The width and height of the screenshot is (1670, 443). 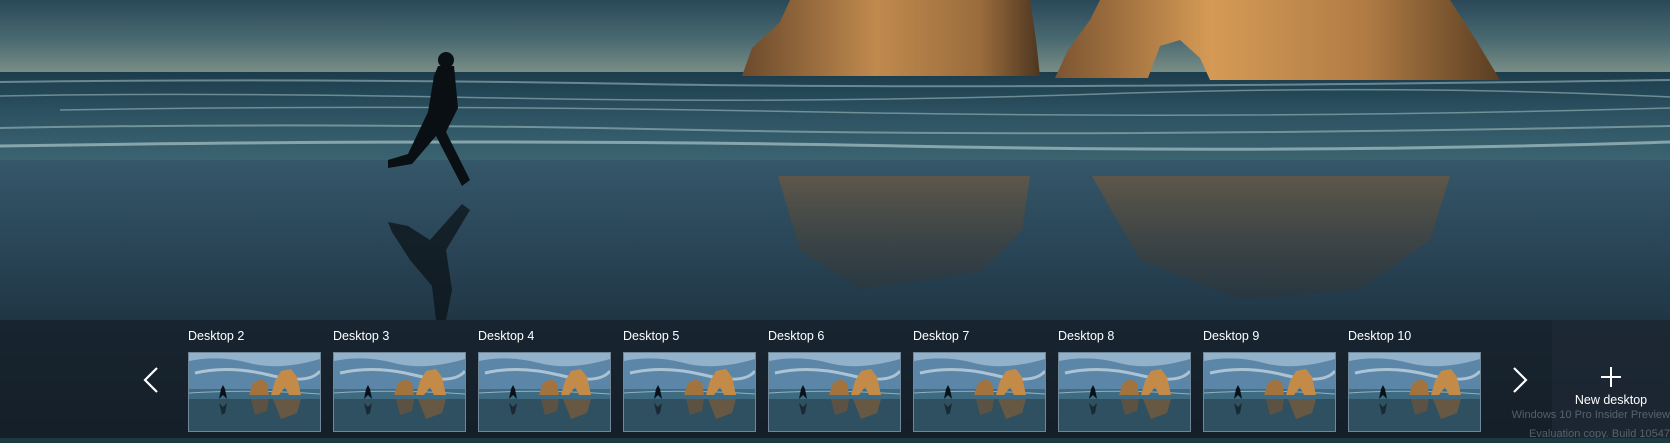 I want to click on desktop-label: Desktop 10, so click(x=1380, y=336).